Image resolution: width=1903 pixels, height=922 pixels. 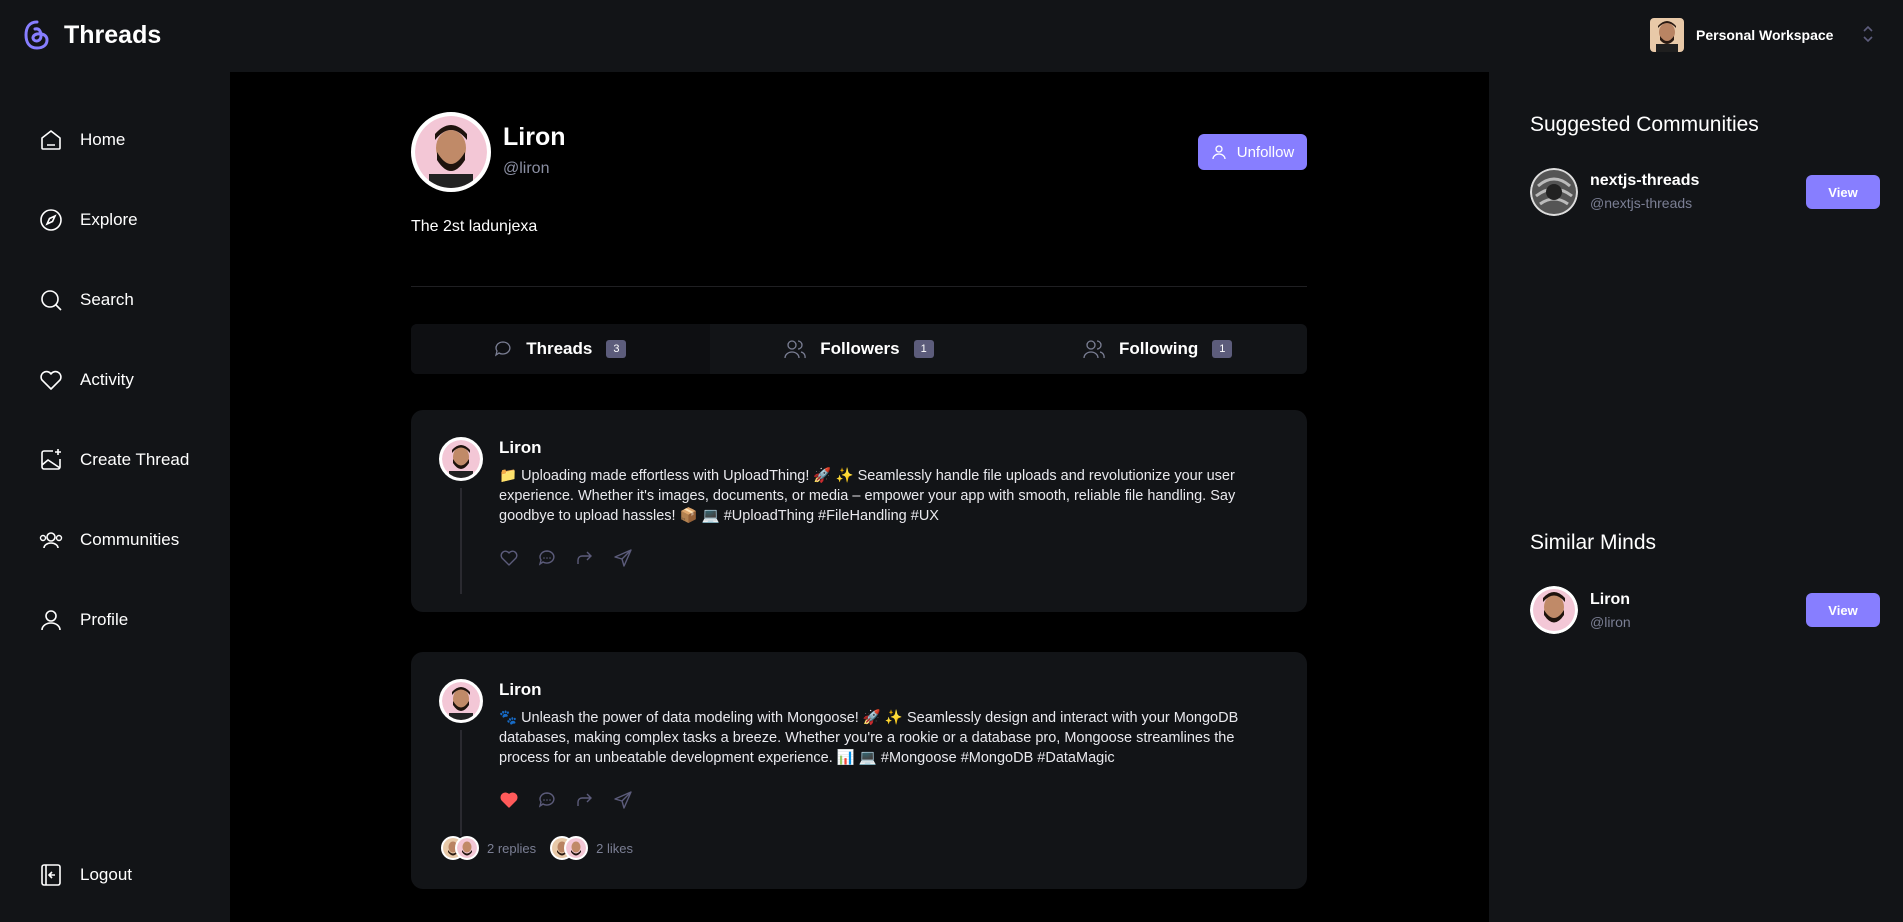 I want to click on unfollow-button: Unfollow, so click(x=1252, y=152).